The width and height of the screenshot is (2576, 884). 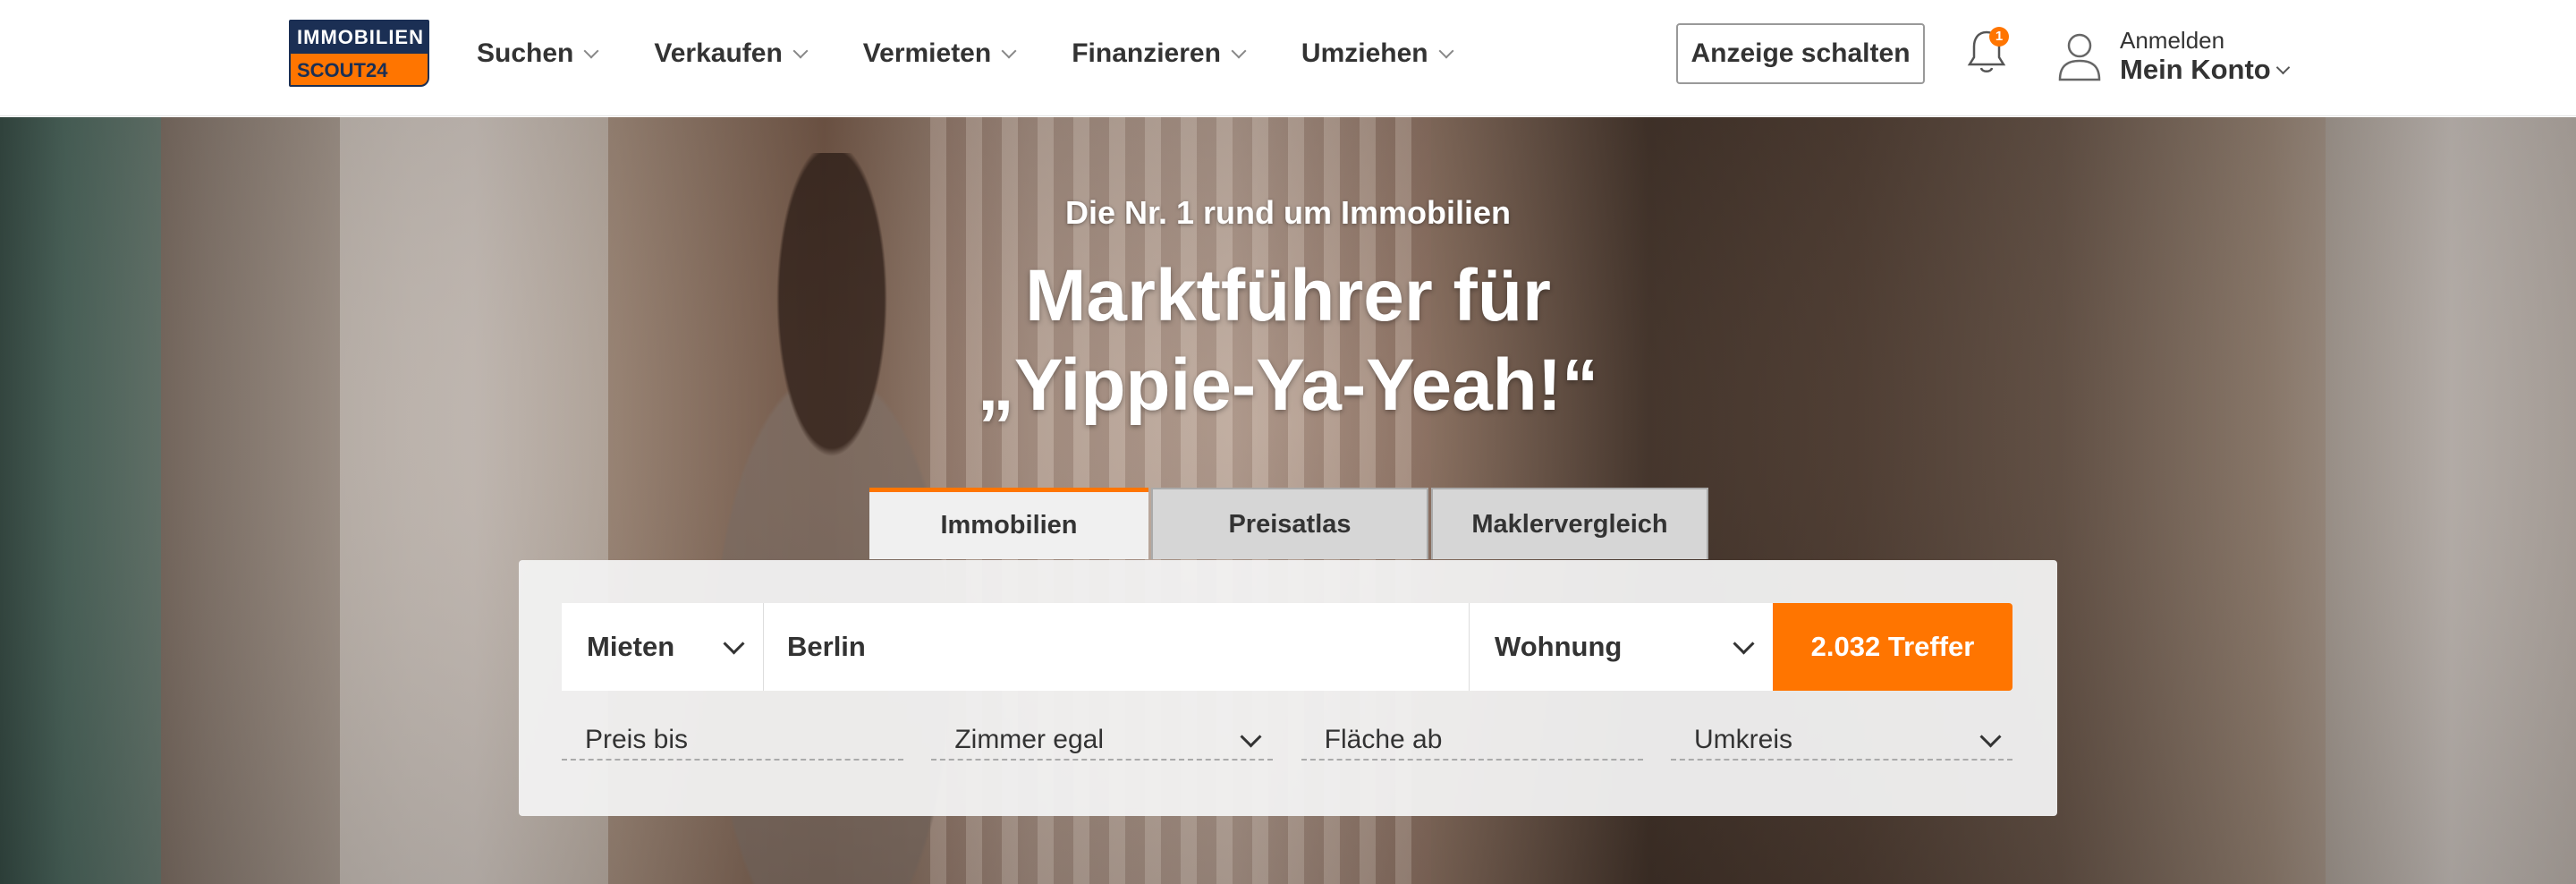 I want to click on hero-title-line1: Marktführer für, so click(x=1288, y=295).